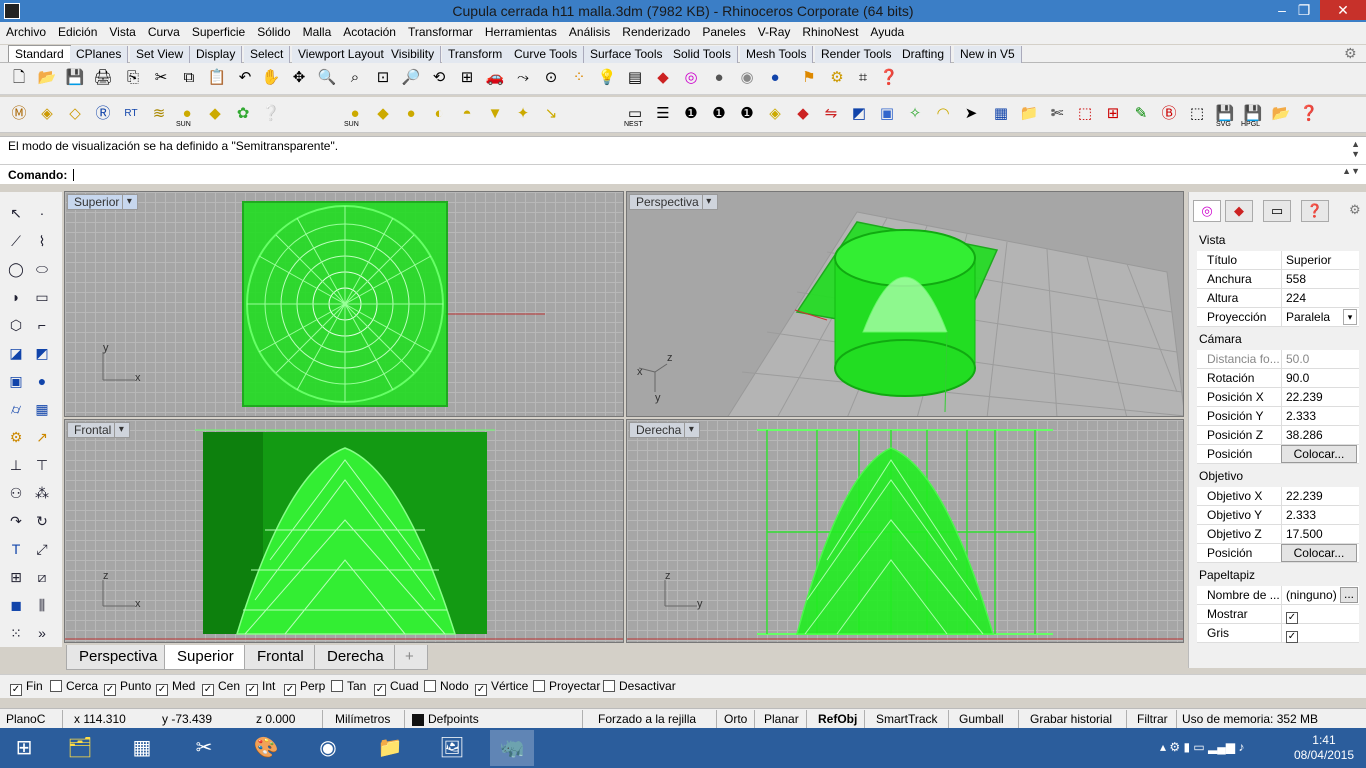 This screenshot has width=1366, height=768. I want to click on transform-gear-icon: ⚙, so click(16, 437).